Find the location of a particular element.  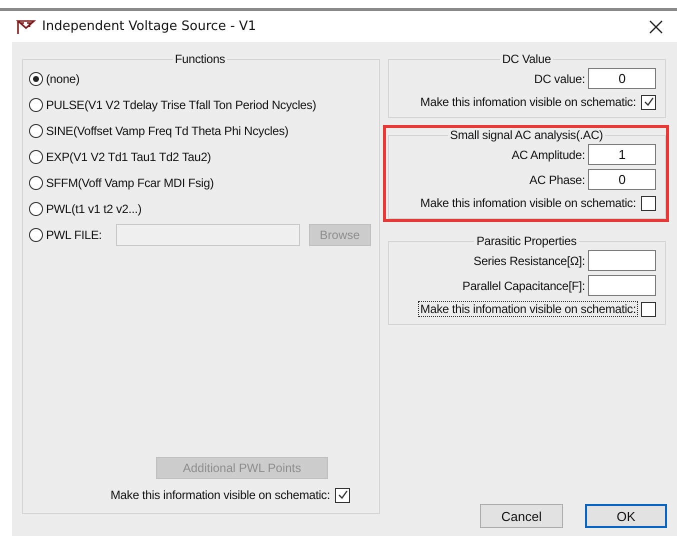

radio-label: PWL FILE: is located at coordinates (74, 235).